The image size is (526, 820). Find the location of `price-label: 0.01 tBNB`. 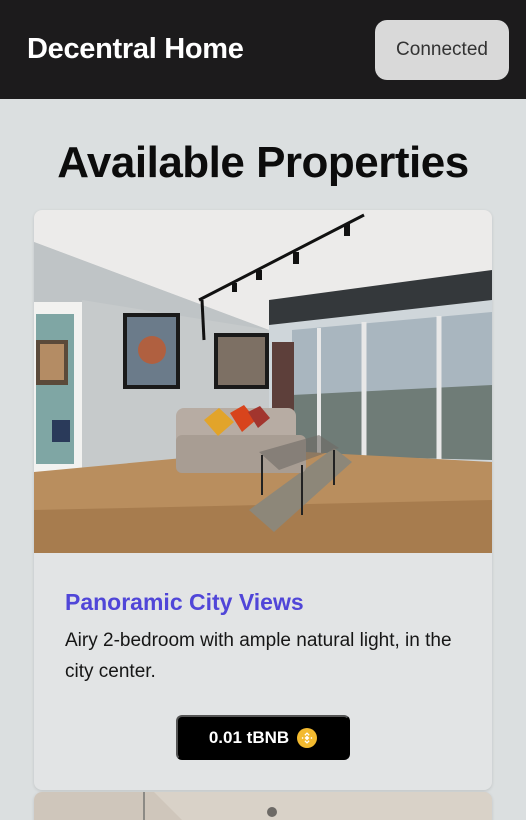

price-label: 0.01 tBNB is located at coordinates (249, 737).